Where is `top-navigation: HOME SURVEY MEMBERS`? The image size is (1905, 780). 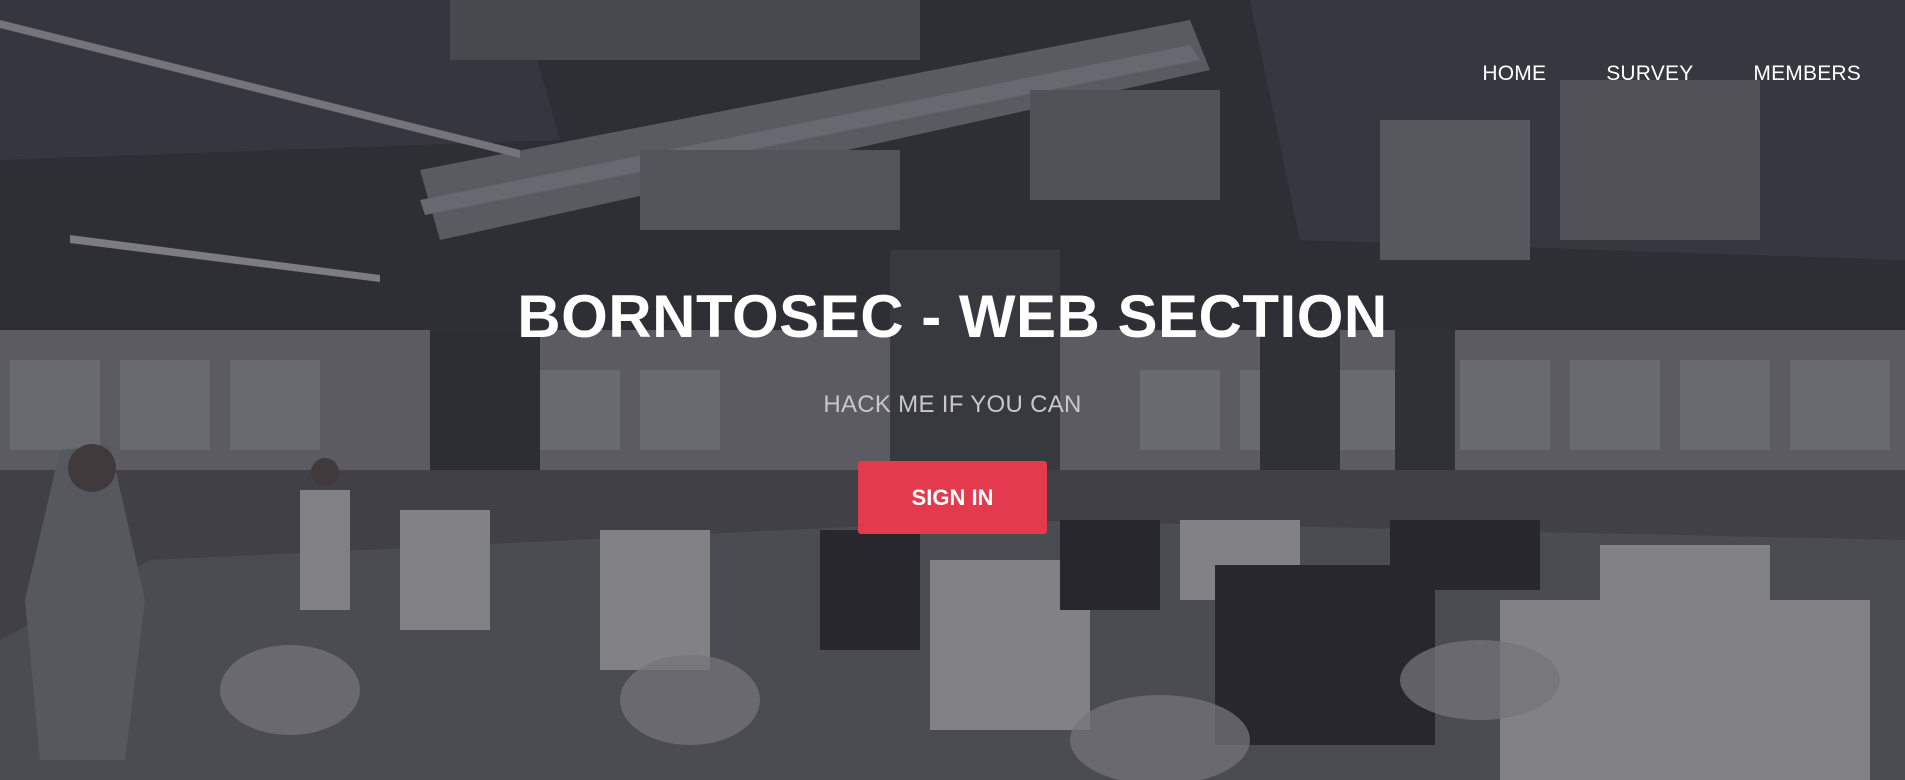
top-navigation: HOME SURVEY MEMBERS is located at coordinates (1671, 74).